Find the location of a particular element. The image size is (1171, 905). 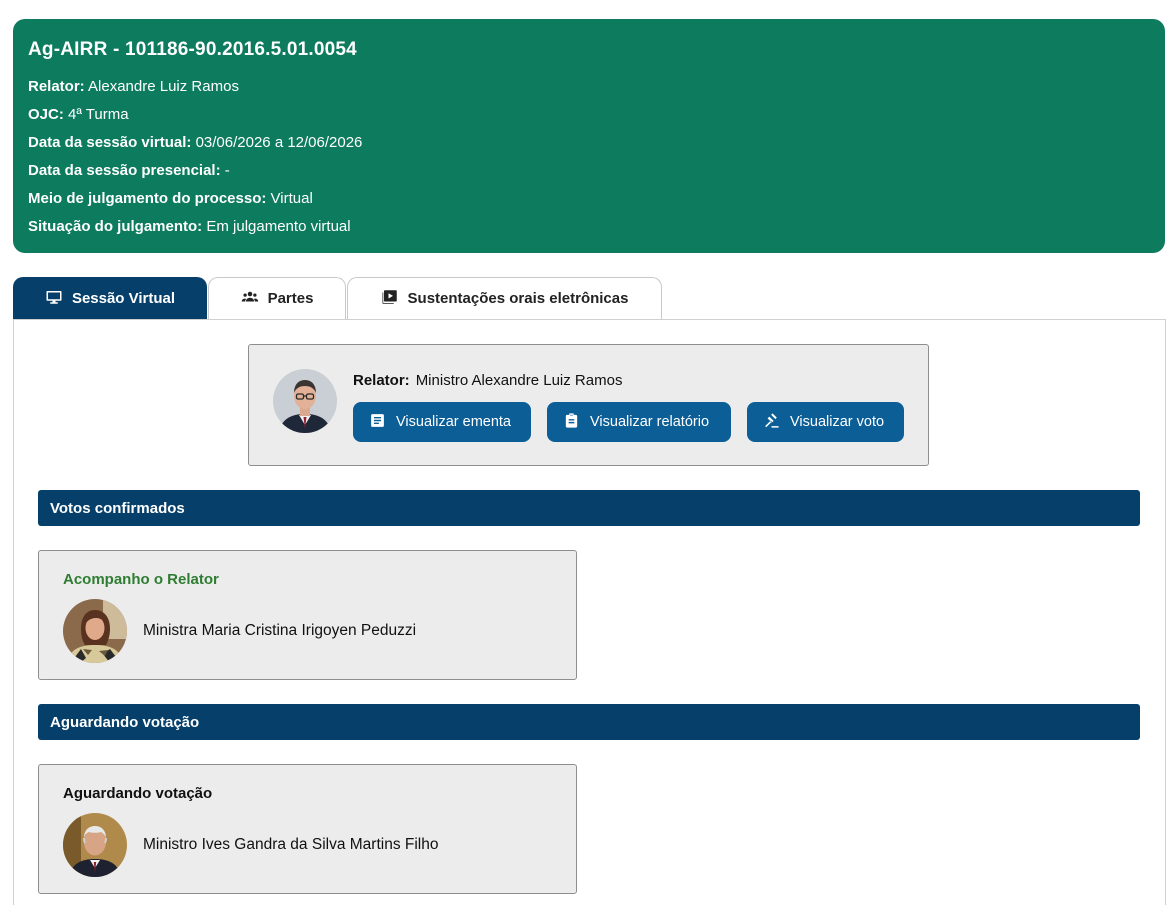

header-row-ojc: OJC: 4ª Turma is located at coordinates (78, 114).